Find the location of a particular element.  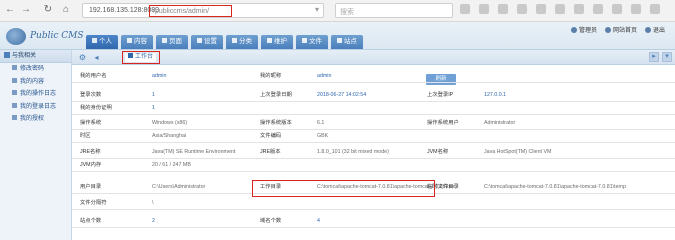

info-value: 6.1 is located at coordinates (321, 123).